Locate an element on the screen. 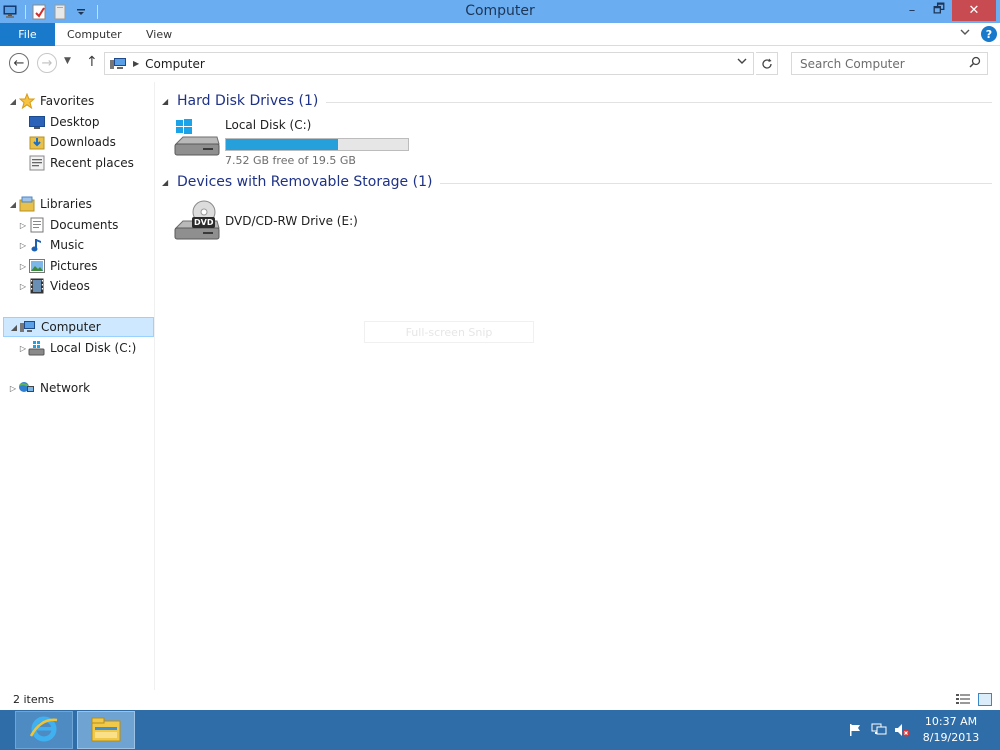 This screenshot has height=750, width=1000. sidebar-item-computer: ◢ Computer is located at coordinates (78, 327).